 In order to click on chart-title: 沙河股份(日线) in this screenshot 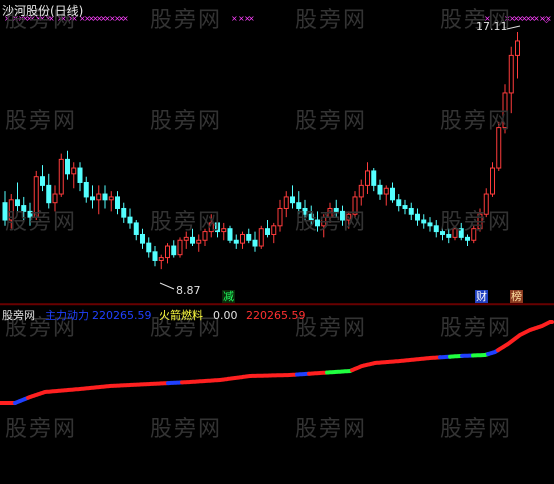, I will do `click(43, 11)`.